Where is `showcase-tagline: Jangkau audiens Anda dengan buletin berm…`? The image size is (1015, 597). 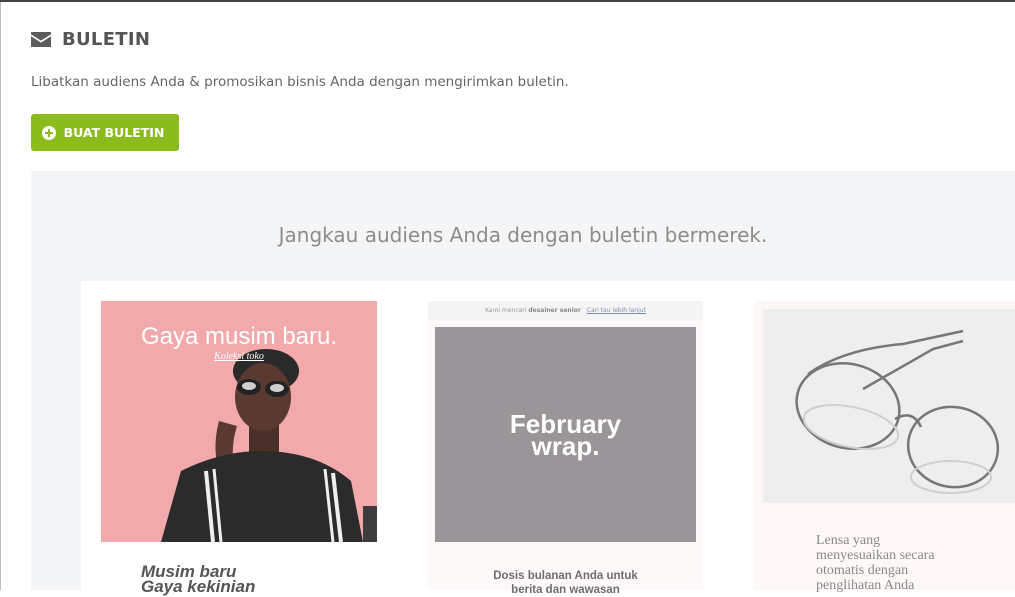
showcase-tagline: Jangkau audiens Anda dengan buletin berm… is located at coordinates (523, 235).